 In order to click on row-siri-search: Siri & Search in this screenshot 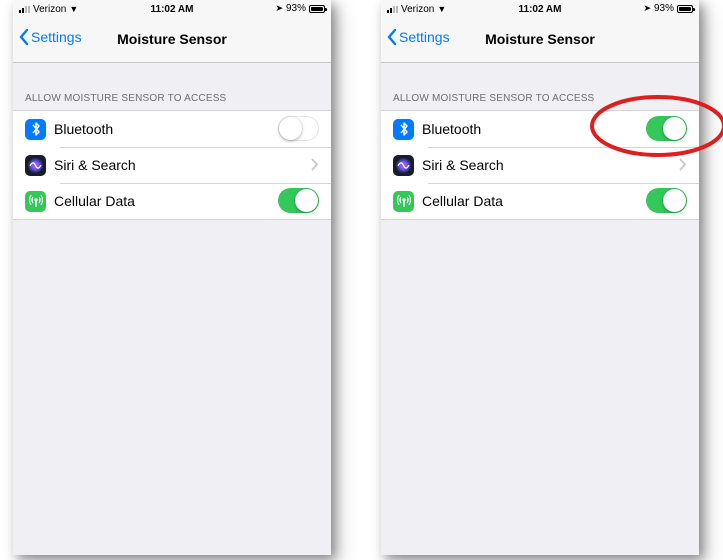, I will do `click(172, 165)`.